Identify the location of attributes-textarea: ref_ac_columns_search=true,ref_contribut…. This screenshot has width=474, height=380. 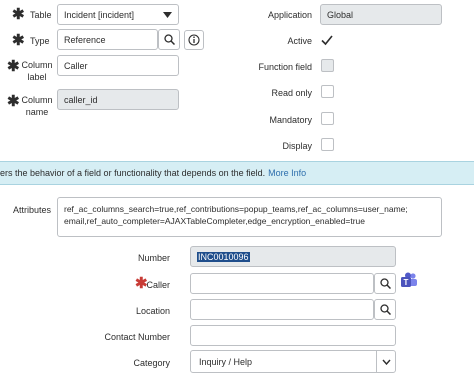
(249, 217).